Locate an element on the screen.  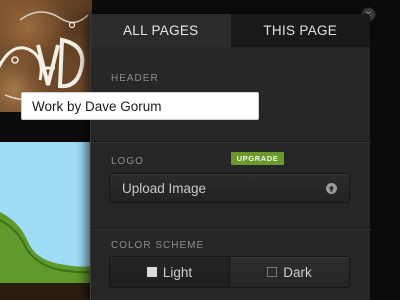
green-hill-illustration is located at coordinates (46, 256).